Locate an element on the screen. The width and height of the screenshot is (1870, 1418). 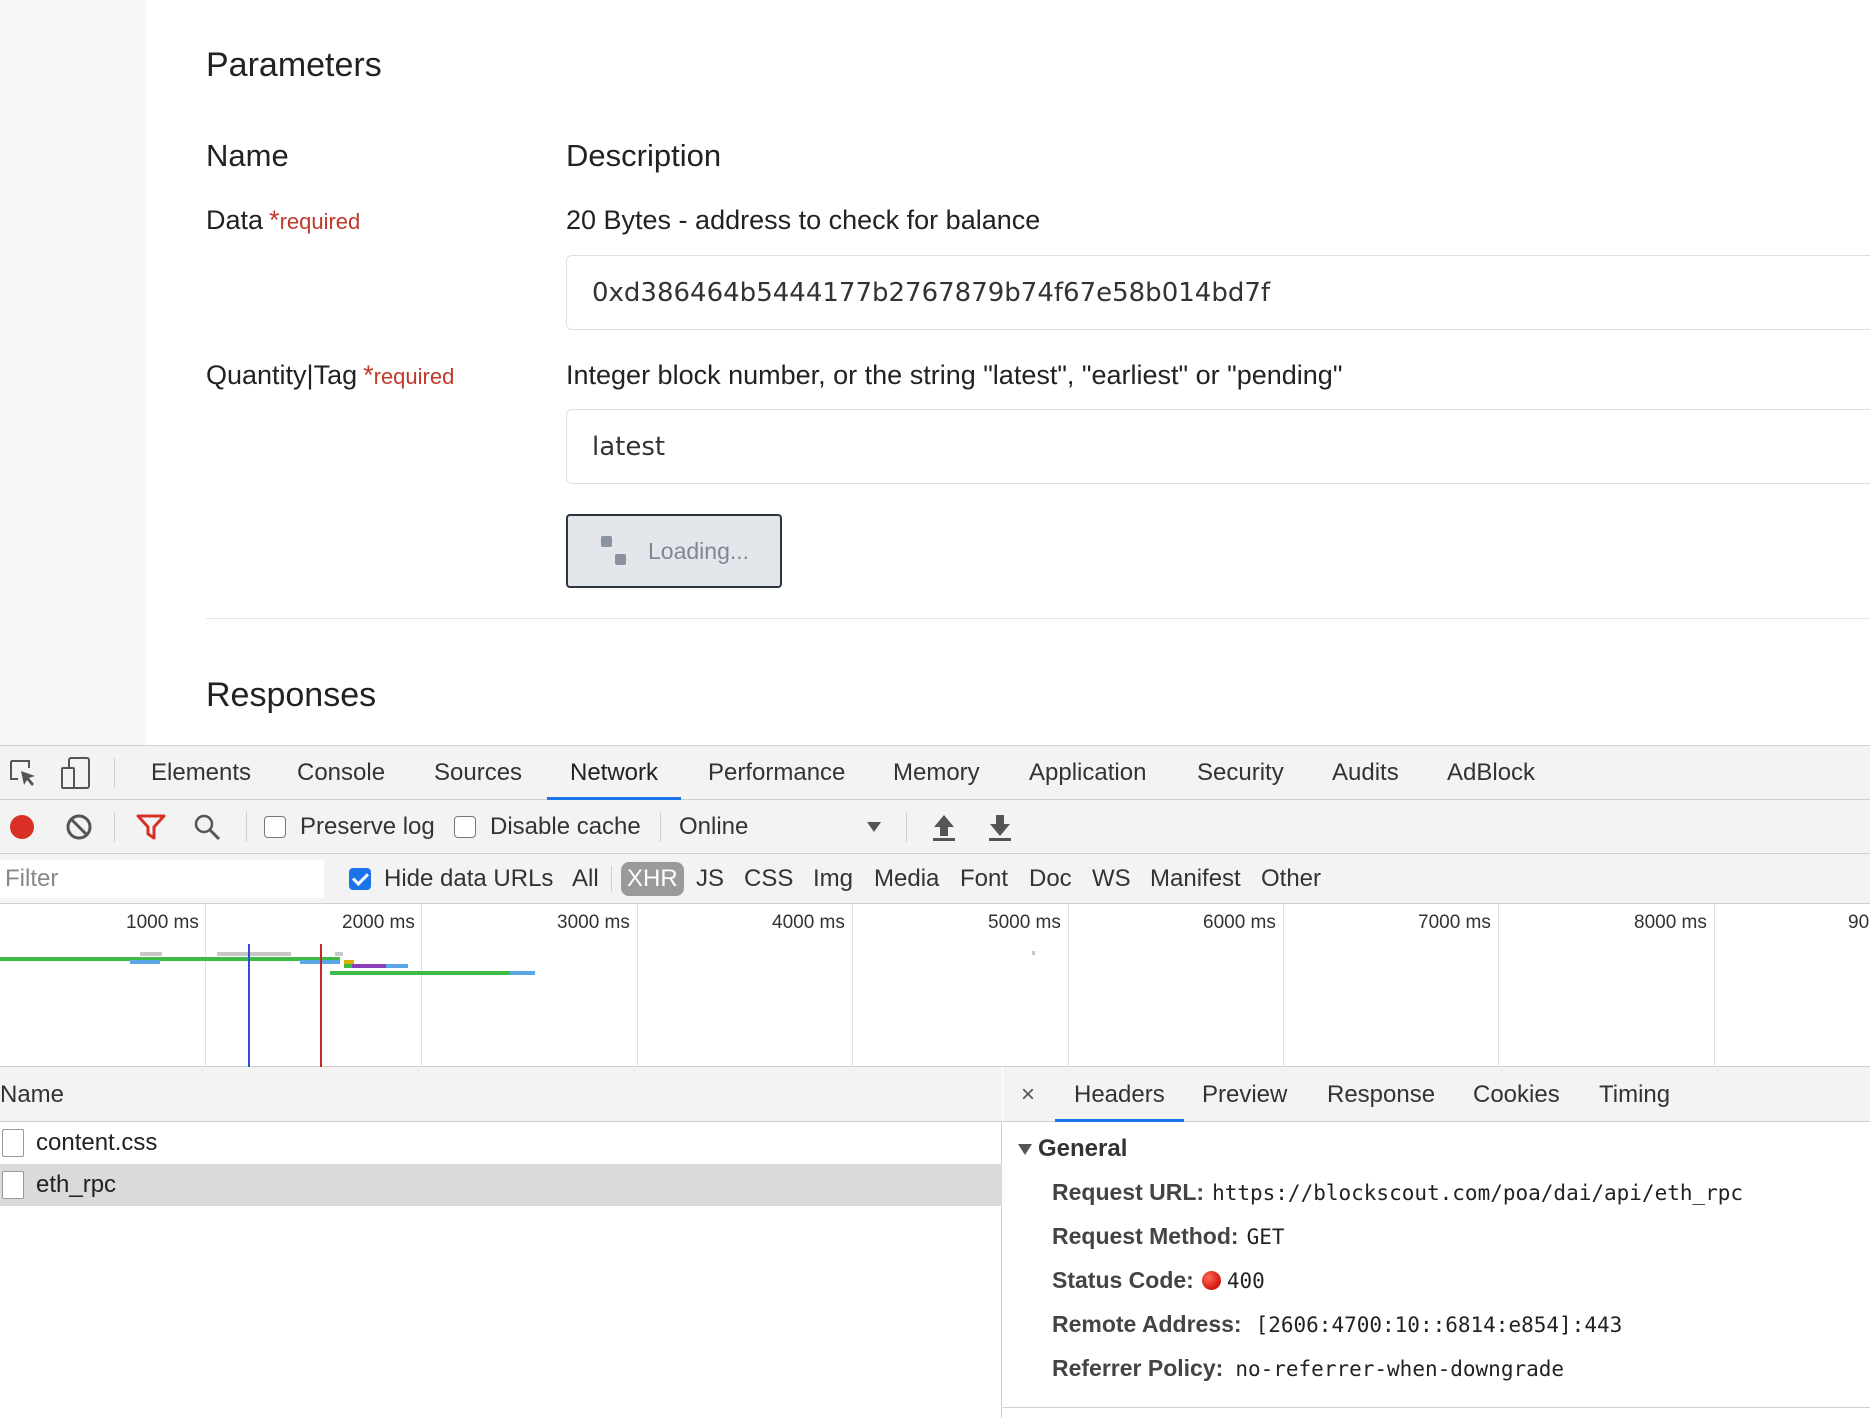
data-address-input is located at coordinates (1218, 292).